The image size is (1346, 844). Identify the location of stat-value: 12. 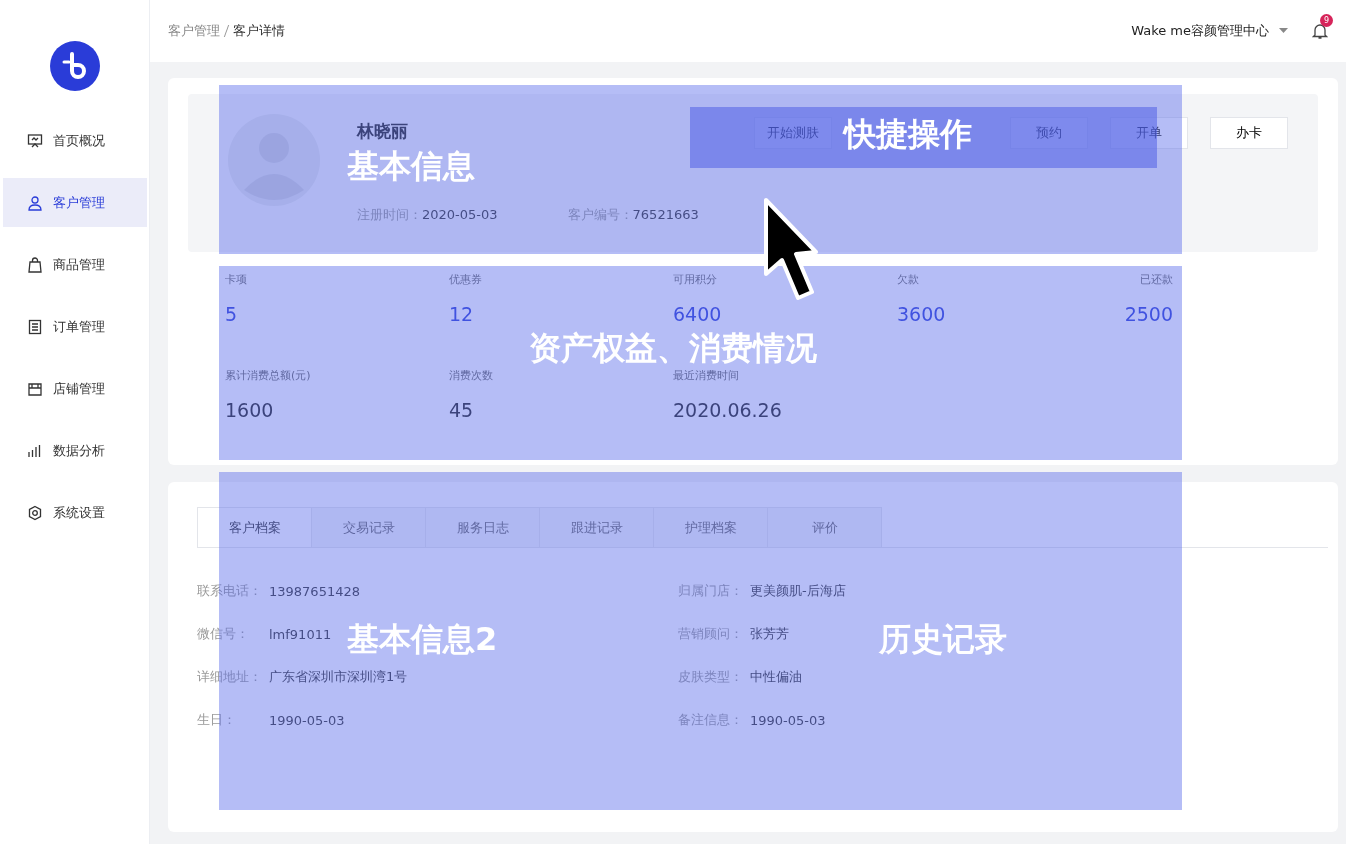
(462, 314).